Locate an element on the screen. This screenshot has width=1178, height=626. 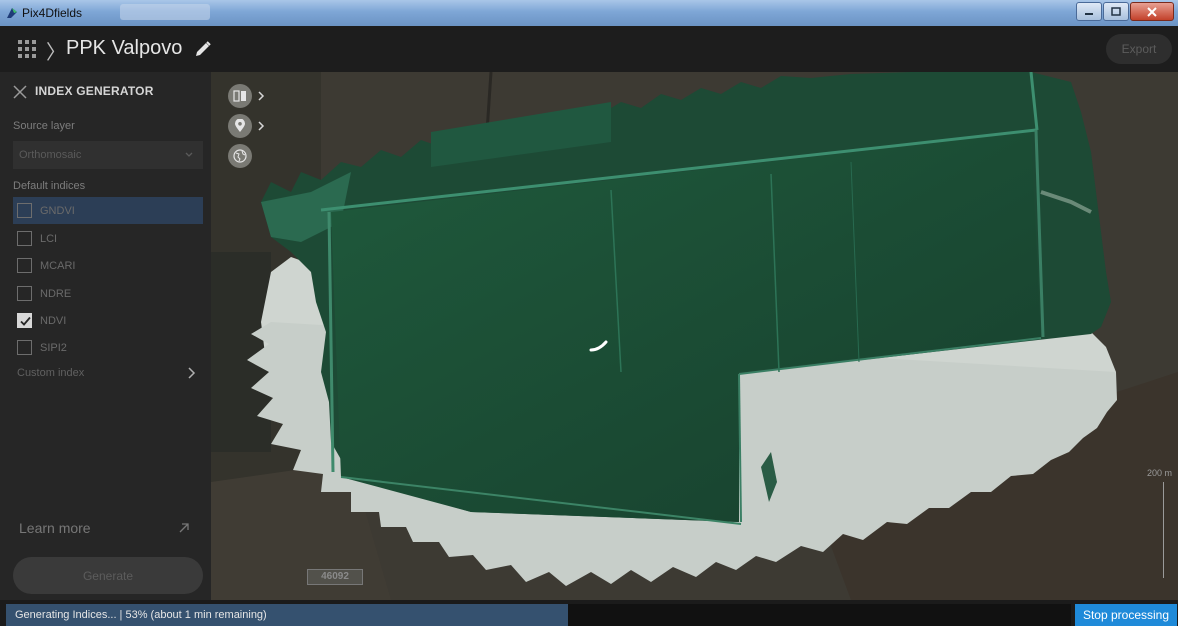
index-option-ndre: NDRE is located at coordinates (108, 293).